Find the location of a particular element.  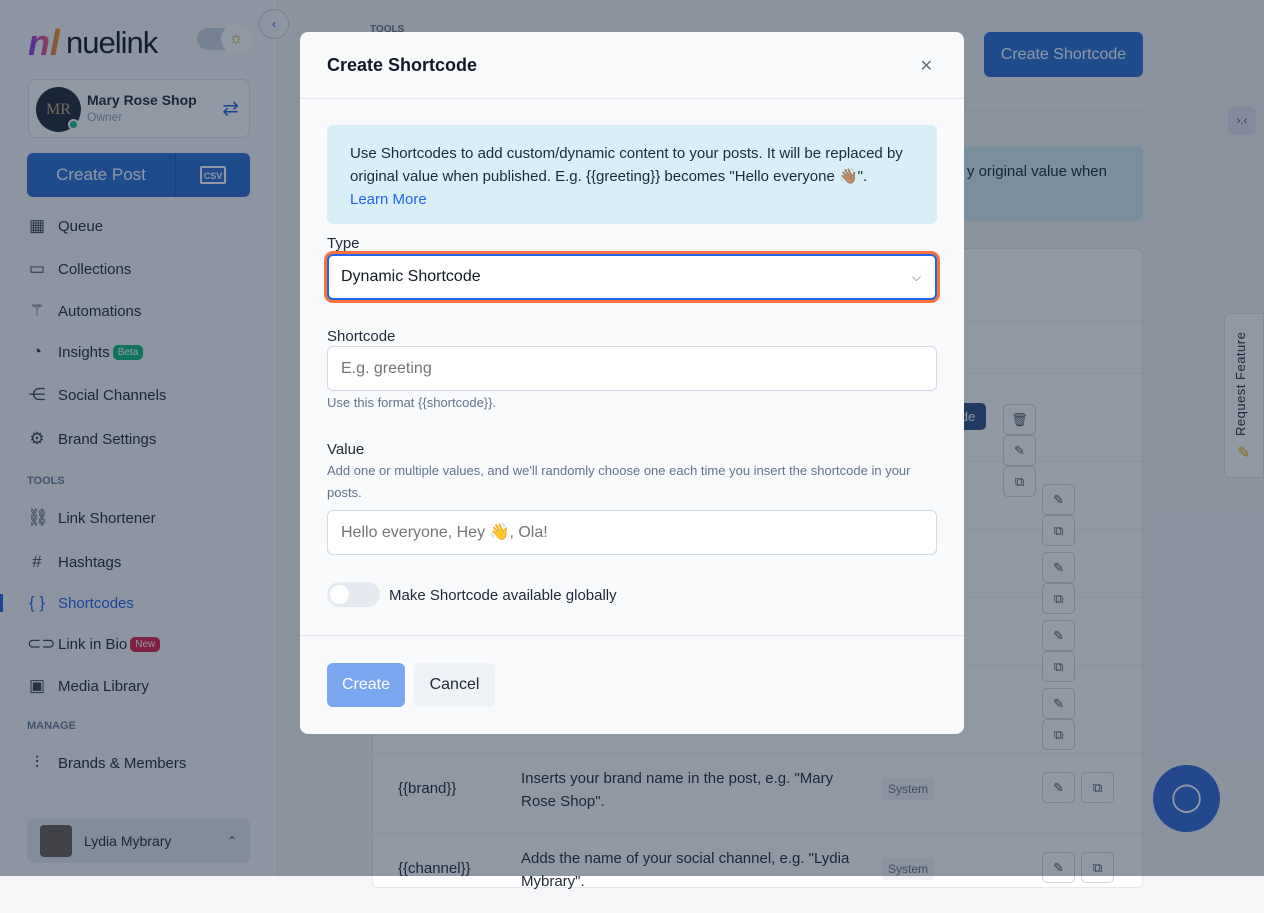

learn-more-link: Learn More is located at coordinates (388, 199).